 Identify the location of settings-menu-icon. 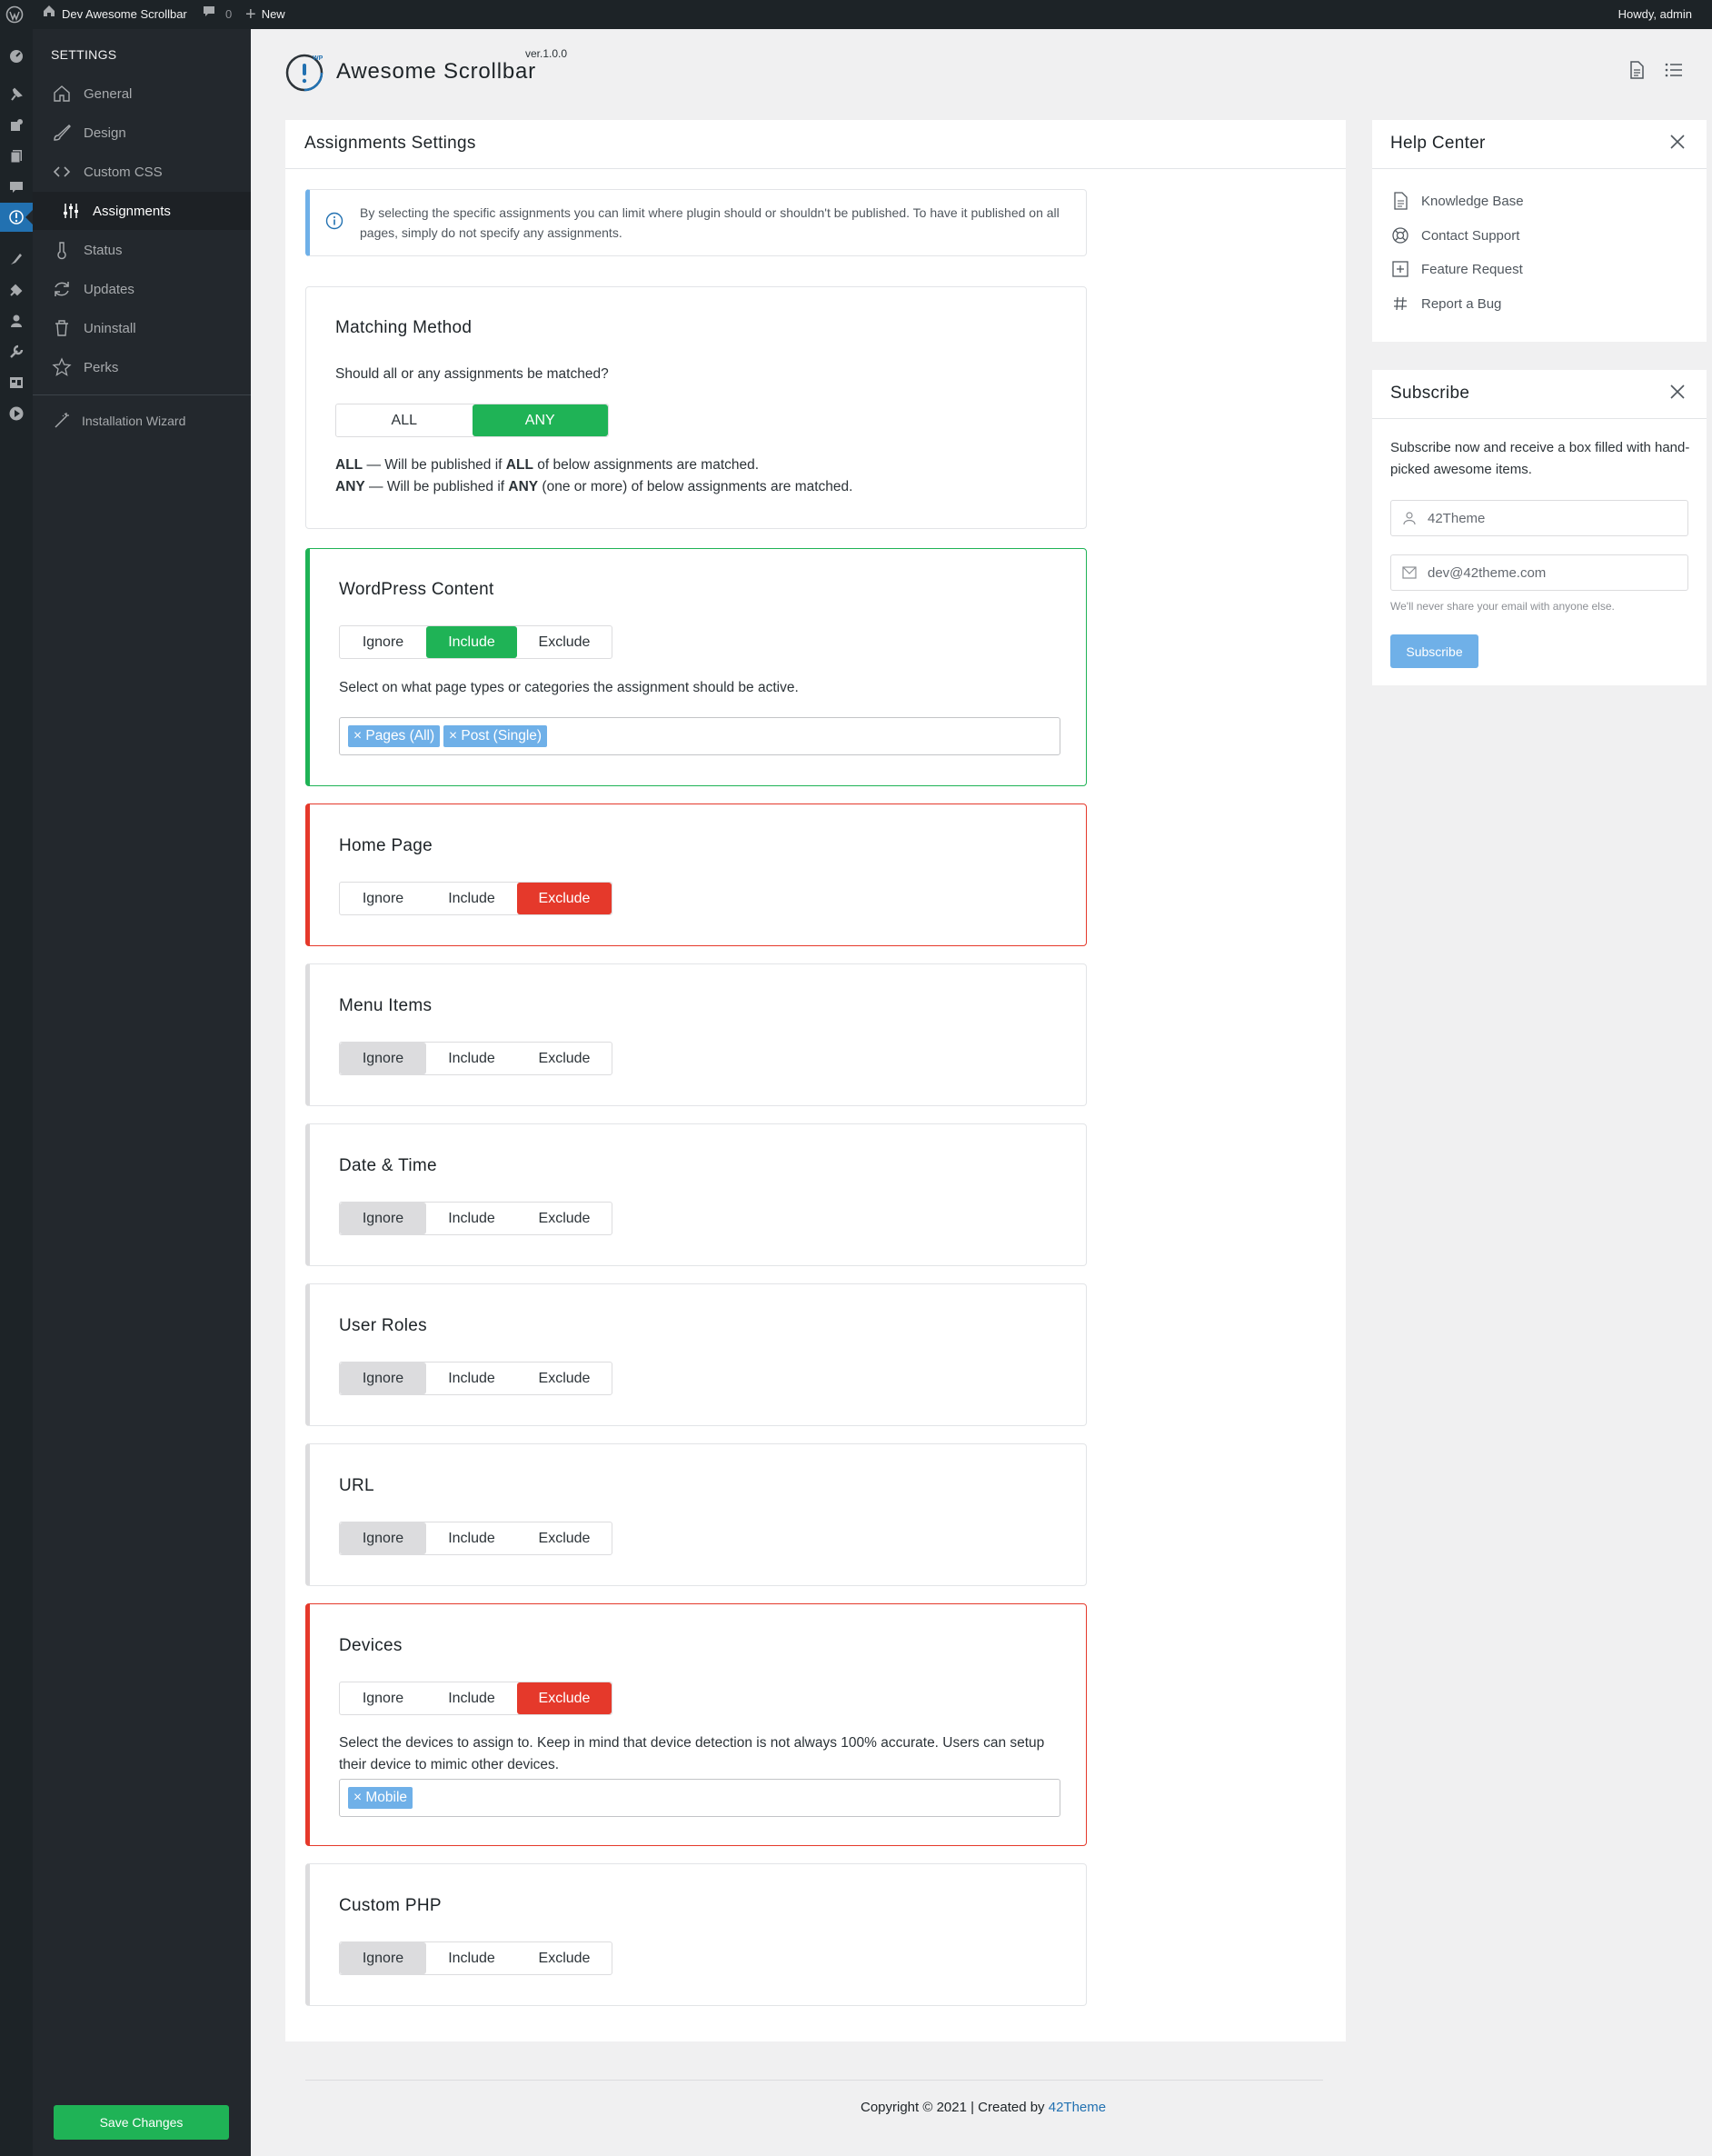
(16, 382).